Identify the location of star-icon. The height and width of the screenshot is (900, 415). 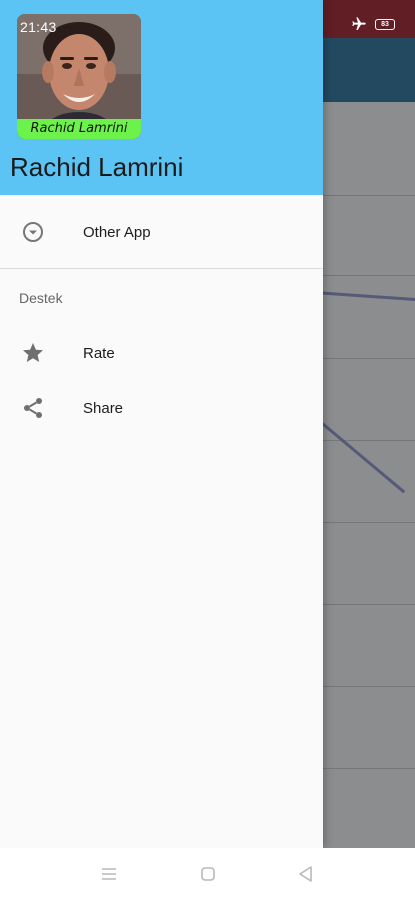
(33, 353).